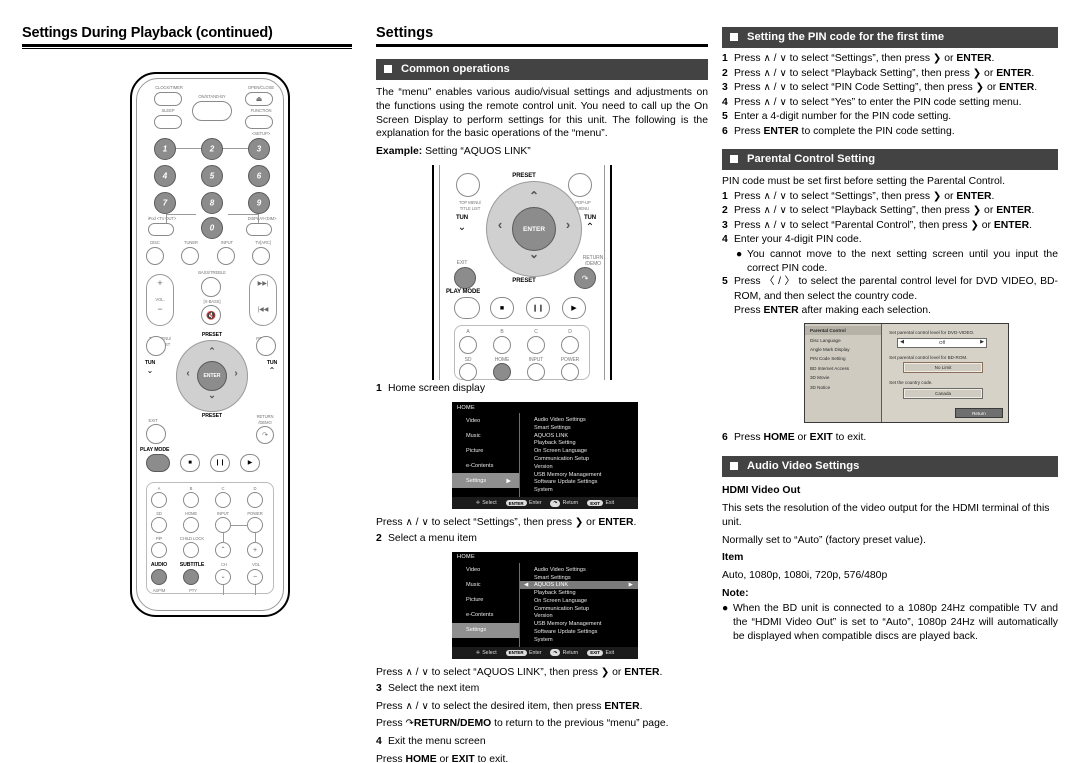  What do you see at coordinates (255, 525) in the screenshot?
I see `button-power` at bounding box center [255, 525].